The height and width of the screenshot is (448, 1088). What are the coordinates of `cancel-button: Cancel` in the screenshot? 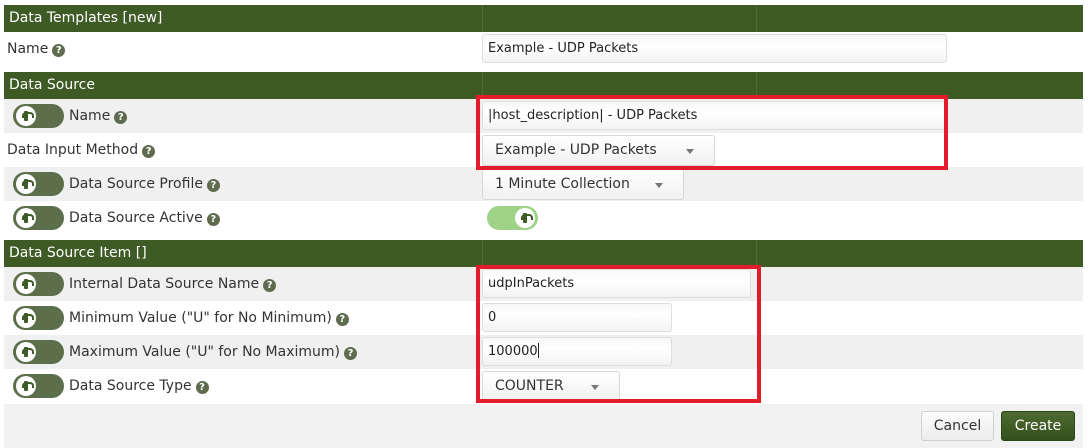 It's located at (957, 426).